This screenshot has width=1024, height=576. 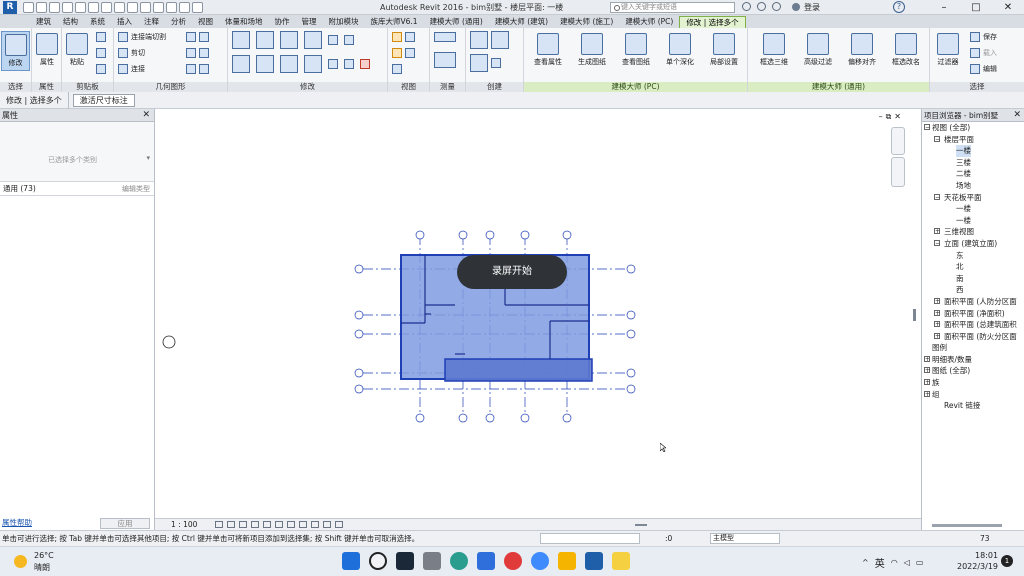 What do you see at coordinates (397, 69) in the screenshot?
I see `hide-icon` at bounding box center [397, 69].